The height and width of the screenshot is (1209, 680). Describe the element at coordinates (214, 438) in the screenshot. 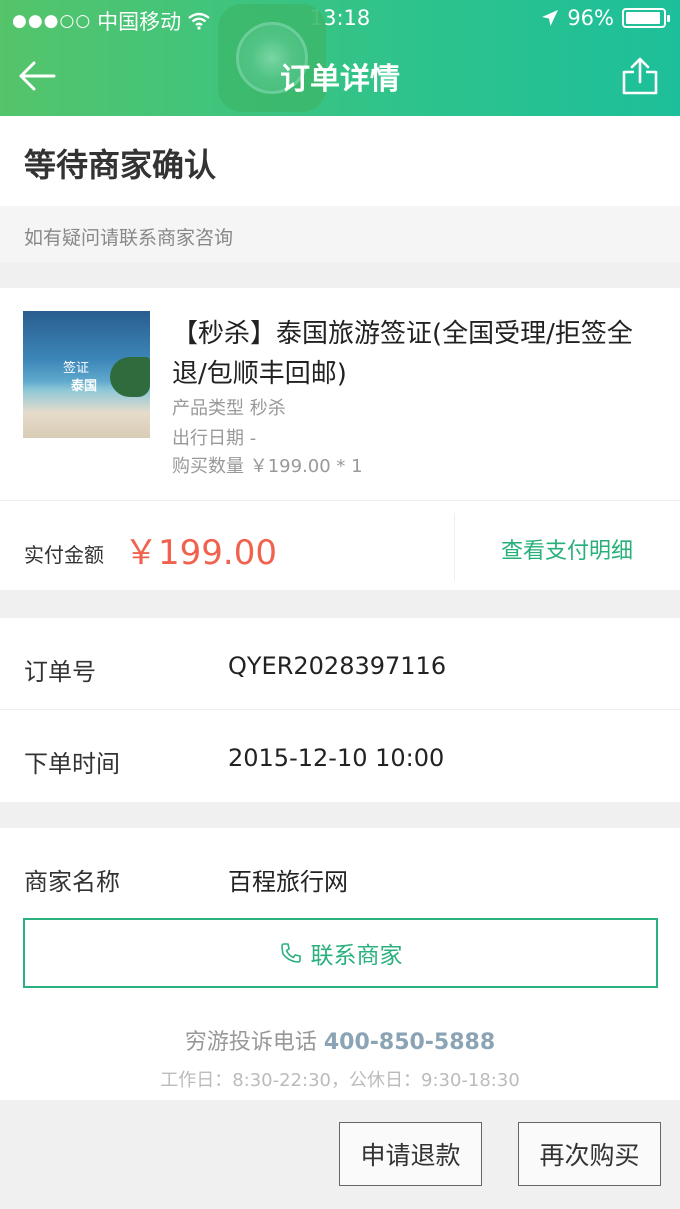

I see `product-travel-date: 出行日期 -` at that location.